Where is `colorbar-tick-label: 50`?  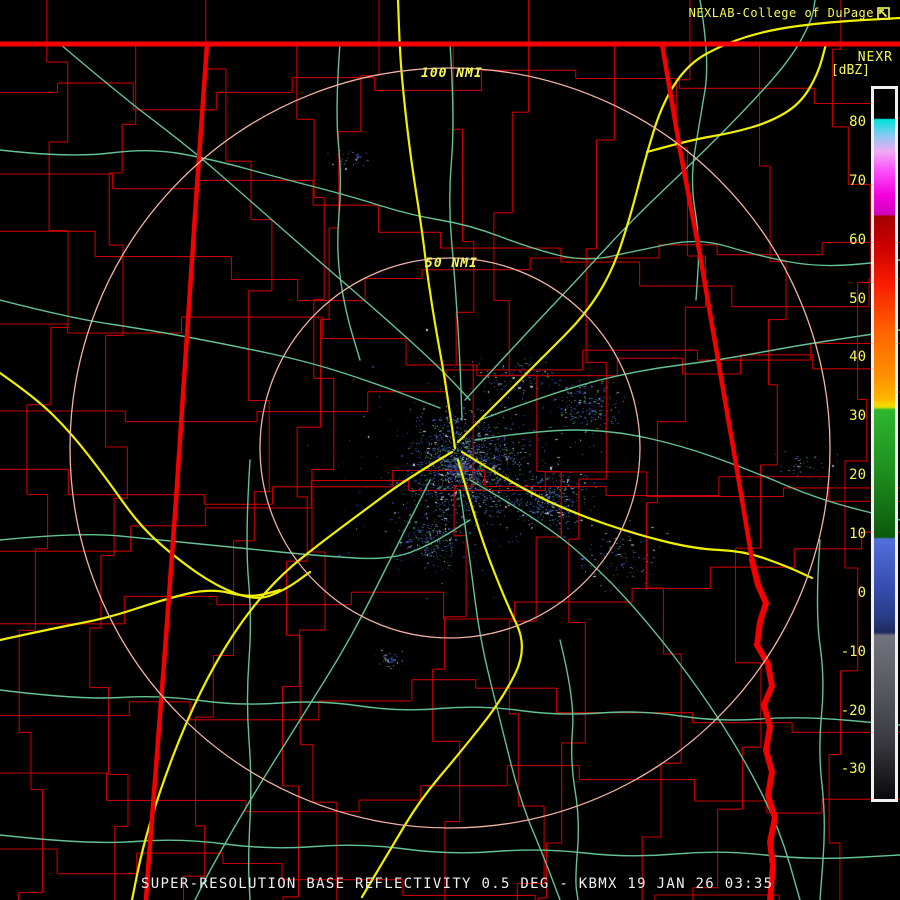 colorbar-tick-label: 50 is located at coordinates (857, 298).